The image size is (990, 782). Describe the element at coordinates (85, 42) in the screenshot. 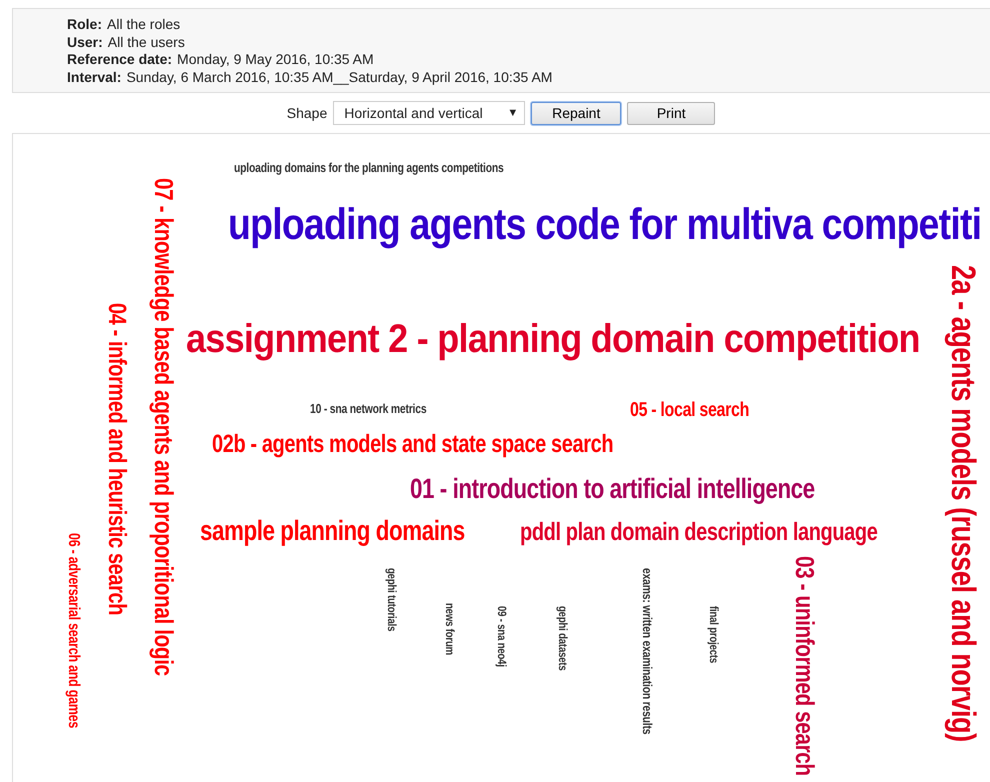

I see `filter-label: User:` at that location.